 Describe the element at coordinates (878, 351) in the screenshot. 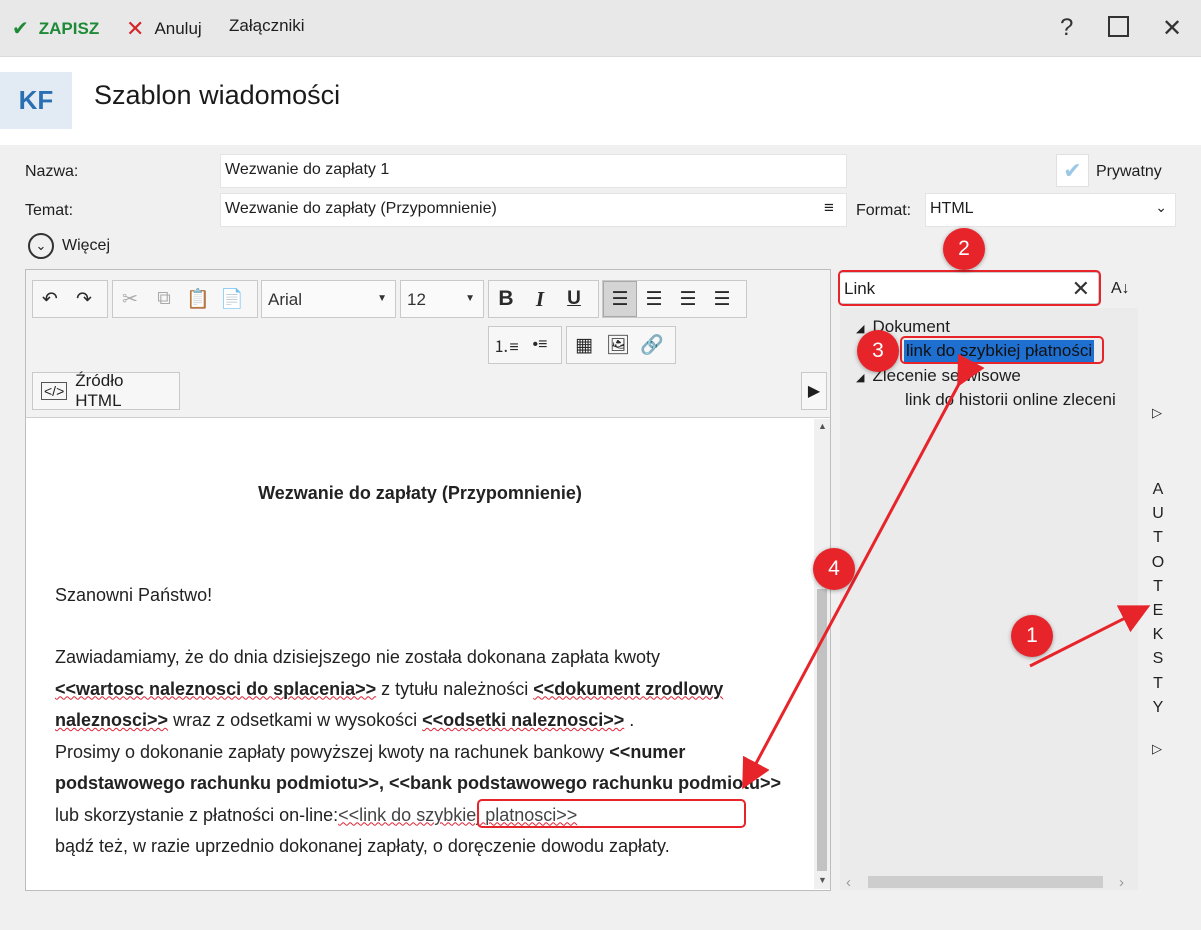

I see `annotation-badge-3: 3` at that location.